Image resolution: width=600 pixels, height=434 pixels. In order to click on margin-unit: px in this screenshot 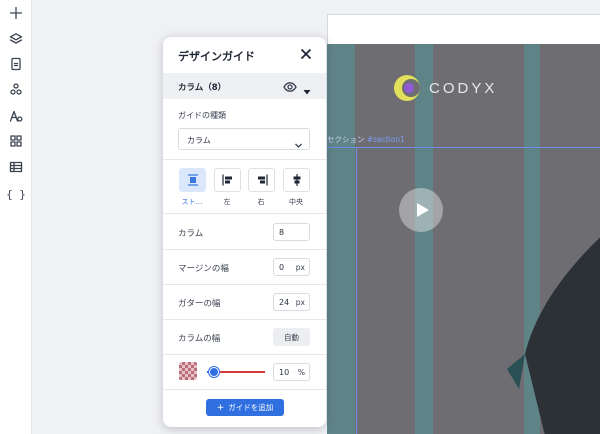, I will do `click(300, 267)`.